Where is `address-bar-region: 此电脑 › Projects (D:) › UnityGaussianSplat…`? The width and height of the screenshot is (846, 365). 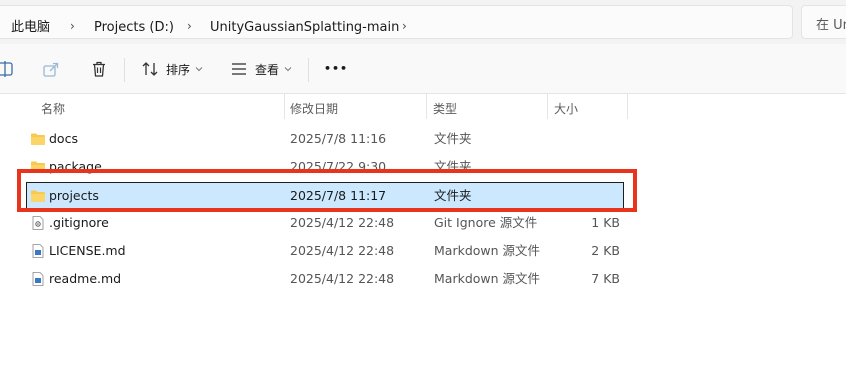
address-bar-region: 此电脑 › Projects (D:) › UnityGaussianSplat… is located at coordinates (423, 22).